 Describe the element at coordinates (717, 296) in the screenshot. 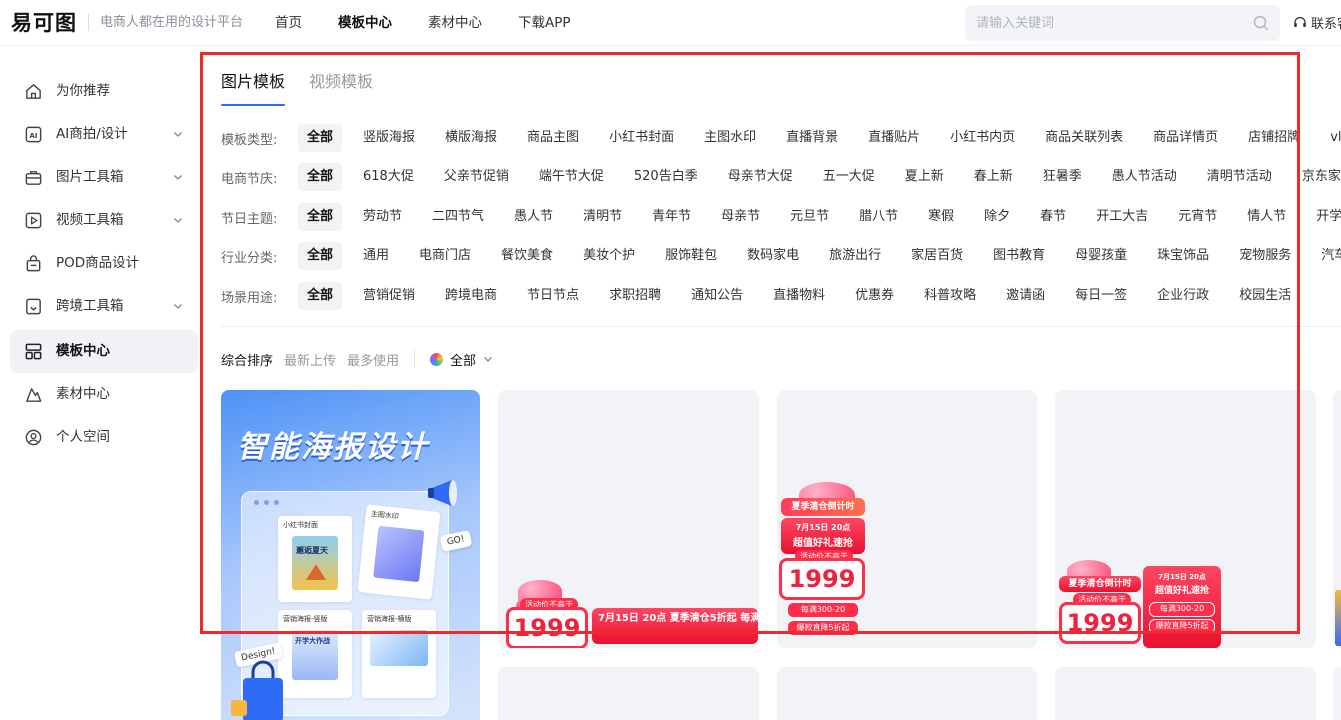

I see `filter-chip: 通知公告` at that location.